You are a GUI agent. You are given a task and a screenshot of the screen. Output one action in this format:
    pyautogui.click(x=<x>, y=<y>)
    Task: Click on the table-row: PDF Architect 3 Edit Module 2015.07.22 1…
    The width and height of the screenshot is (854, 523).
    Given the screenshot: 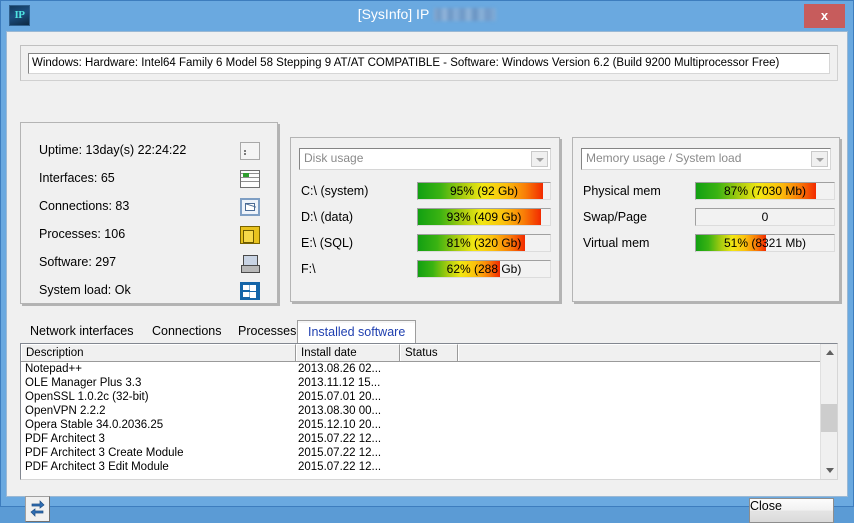 What is the action you would take?
    pyautogui.click(x=420, y=467)
    